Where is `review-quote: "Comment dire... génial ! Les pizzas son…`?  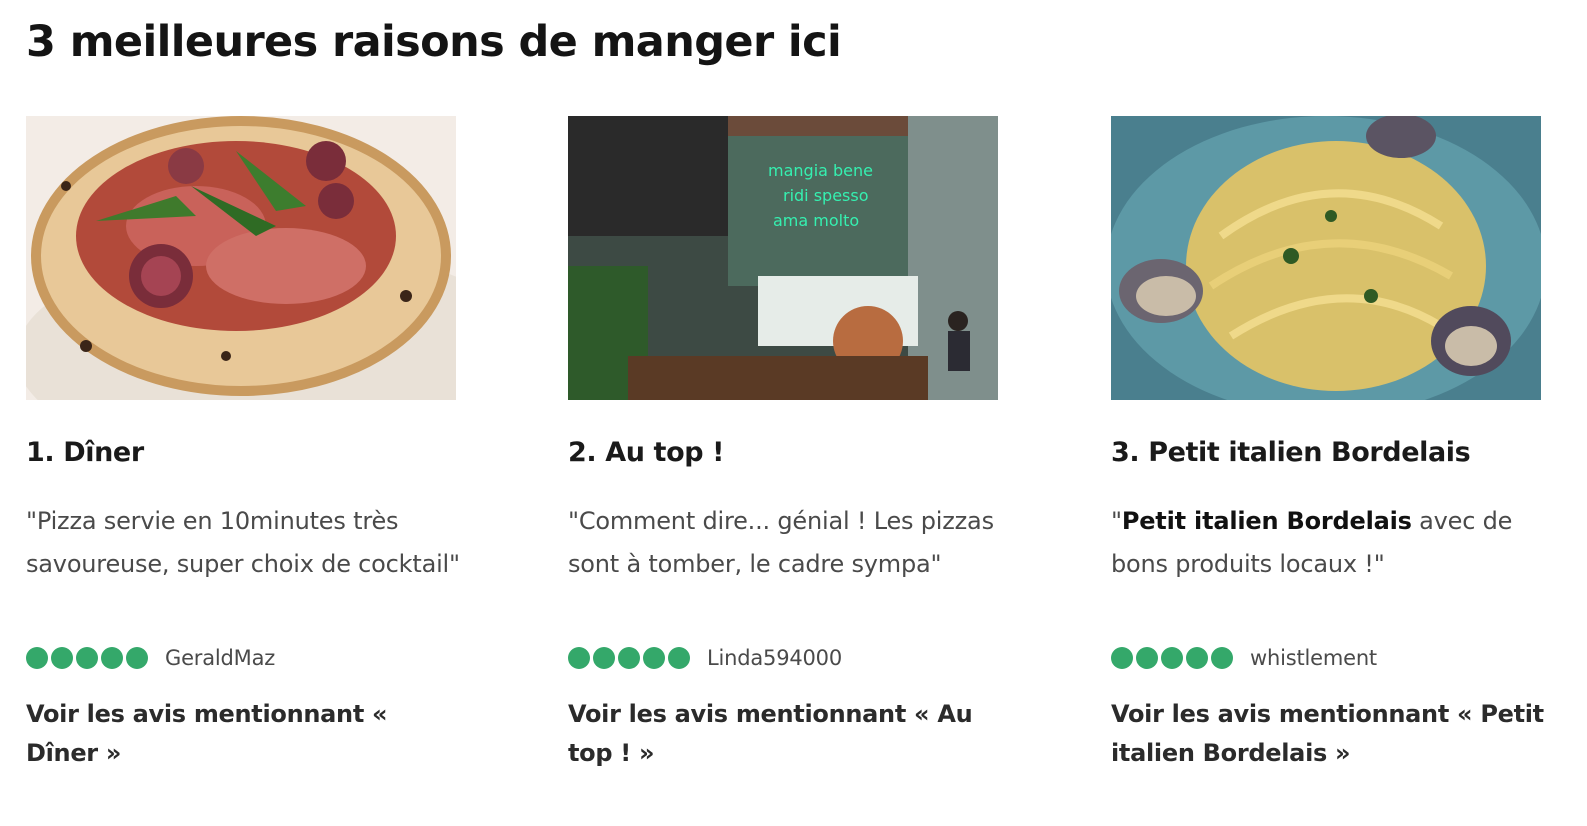 review-quote: "Comment dire... génial ! Les pizzas son… is located at coordinates (781, 542).